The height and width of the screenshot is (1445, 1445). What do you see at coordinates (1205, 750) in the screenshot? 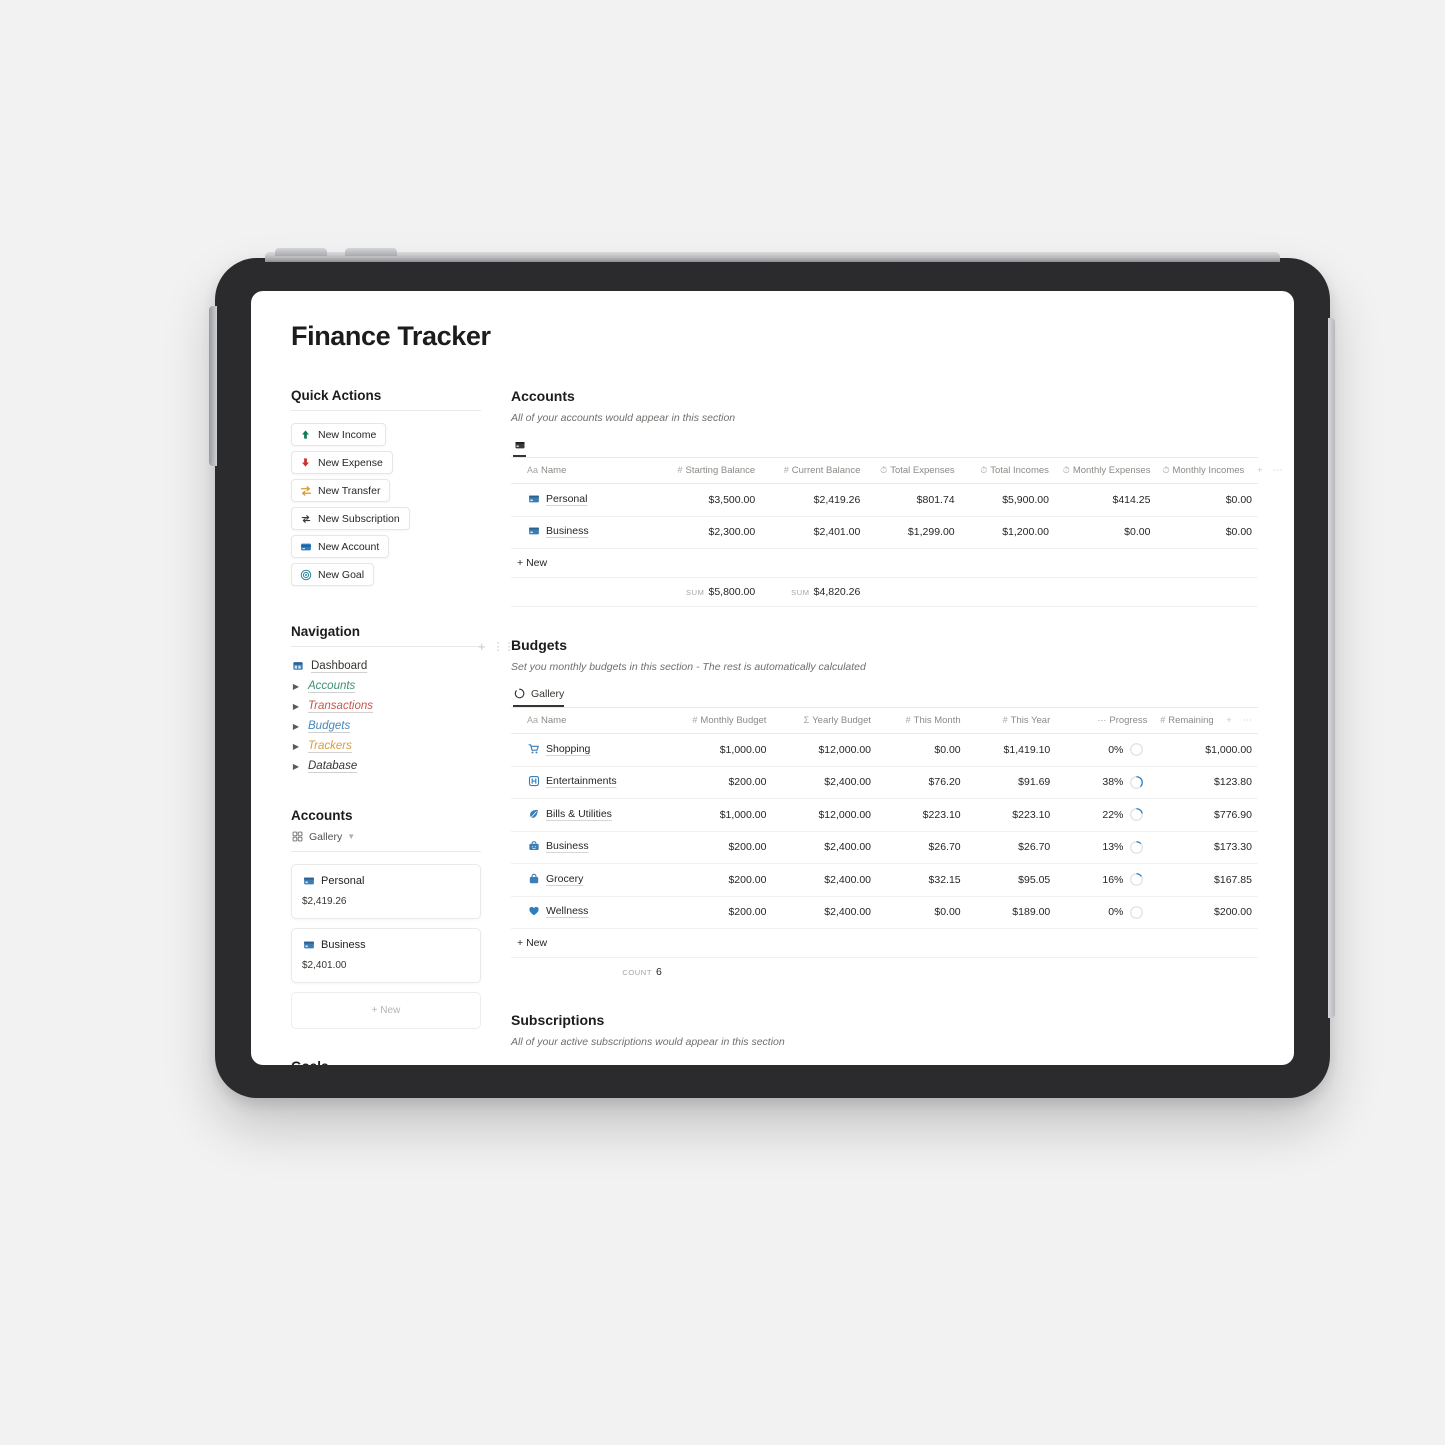
I see `budgets-row-remaining: $1,000.00` at bounding box center [1205, 750].